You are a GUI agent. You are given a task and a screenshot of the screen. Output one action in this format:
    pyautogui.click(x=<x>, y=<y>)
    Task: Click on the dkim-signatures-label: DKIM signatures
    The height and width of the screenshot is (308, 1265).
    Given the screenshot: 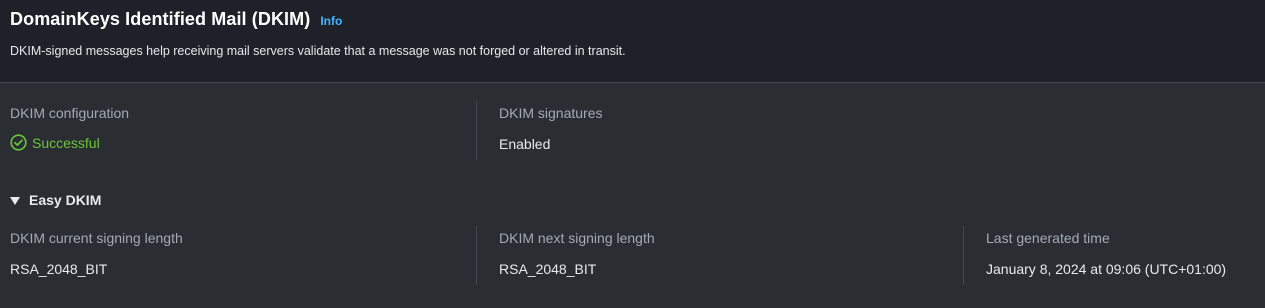 What is the action you would take?
    pyautogui.click(x=551, y=113)
    